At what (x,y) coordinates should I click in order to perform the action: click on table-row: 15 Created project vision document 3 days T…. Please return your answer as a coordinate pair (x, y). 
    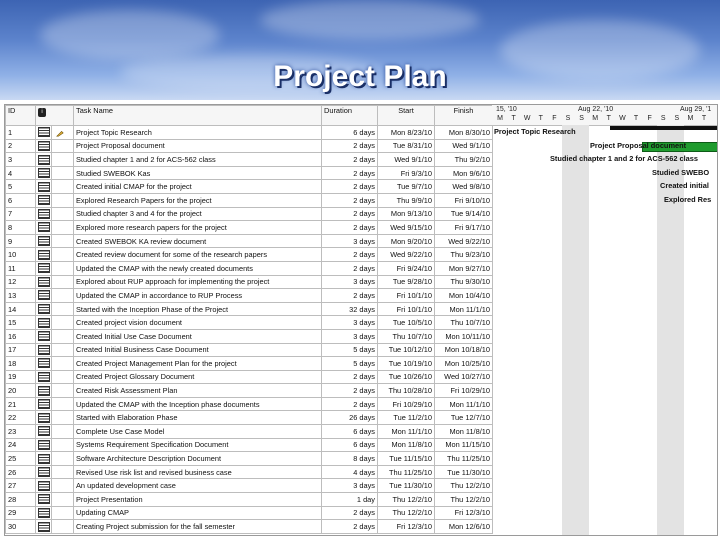
    Looking at the image, I should click on (249, 322).